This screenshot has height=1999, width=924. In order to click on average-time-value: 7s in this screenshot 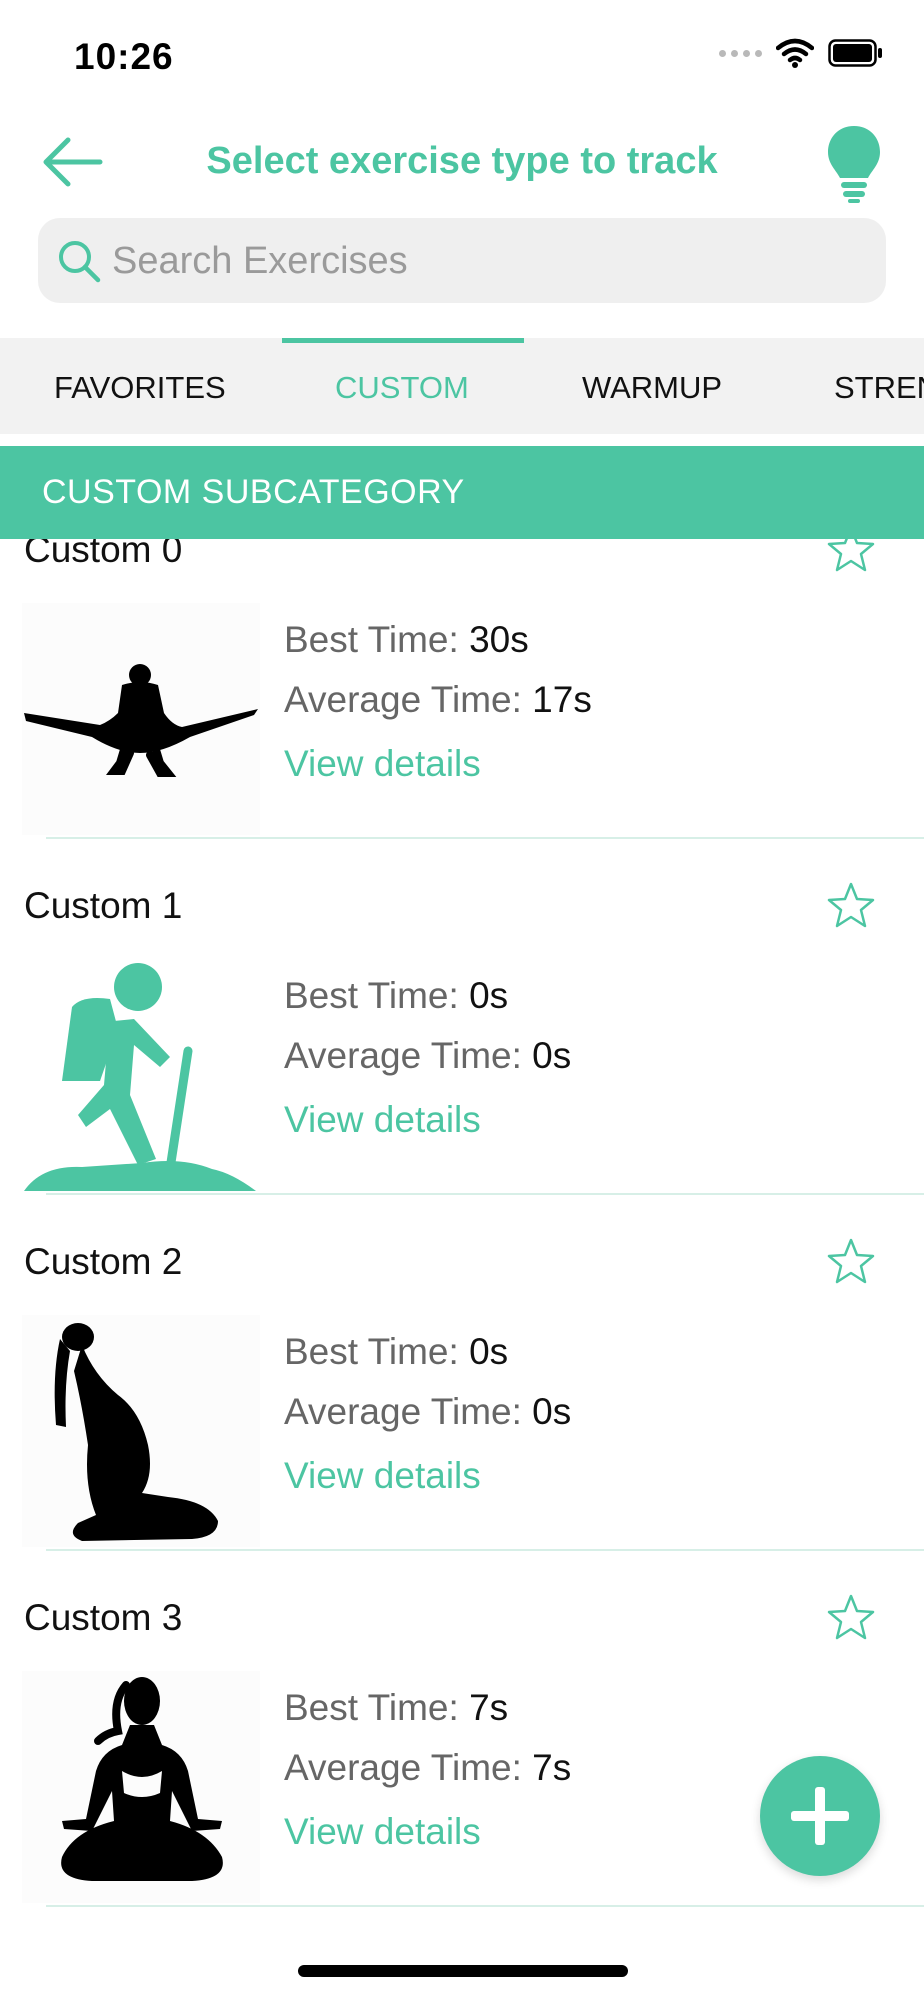, I will do `click(552, 1767)`.